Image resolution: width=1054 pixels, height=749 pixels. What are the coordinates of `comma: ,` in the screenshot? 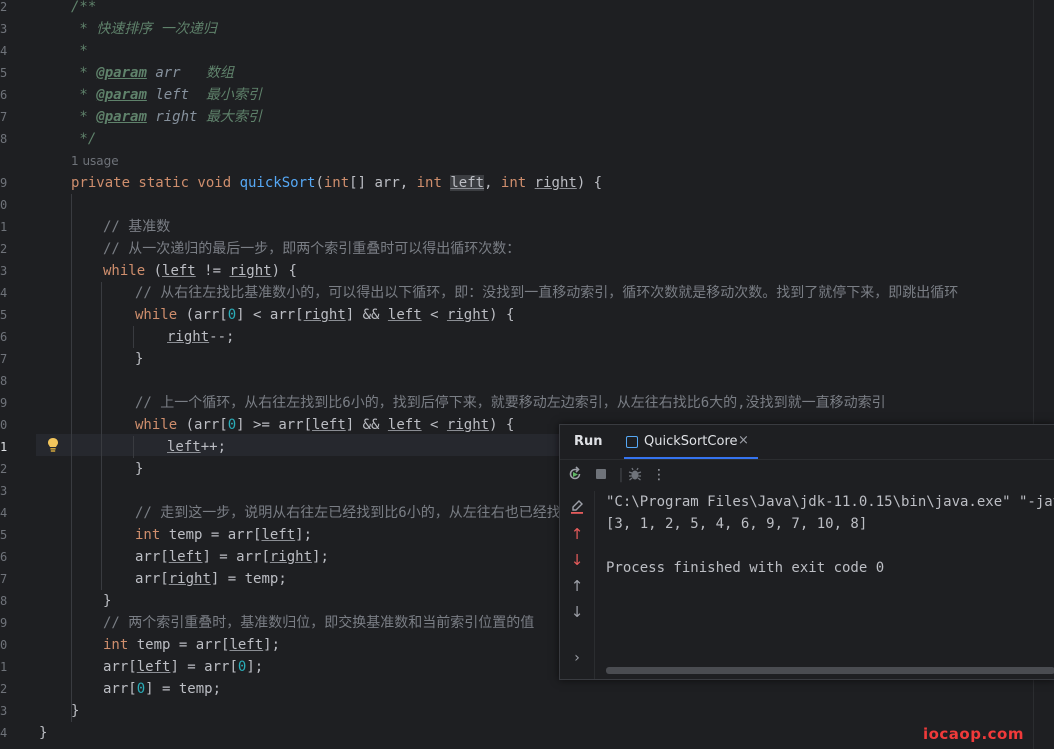 It's located at (492, 183).